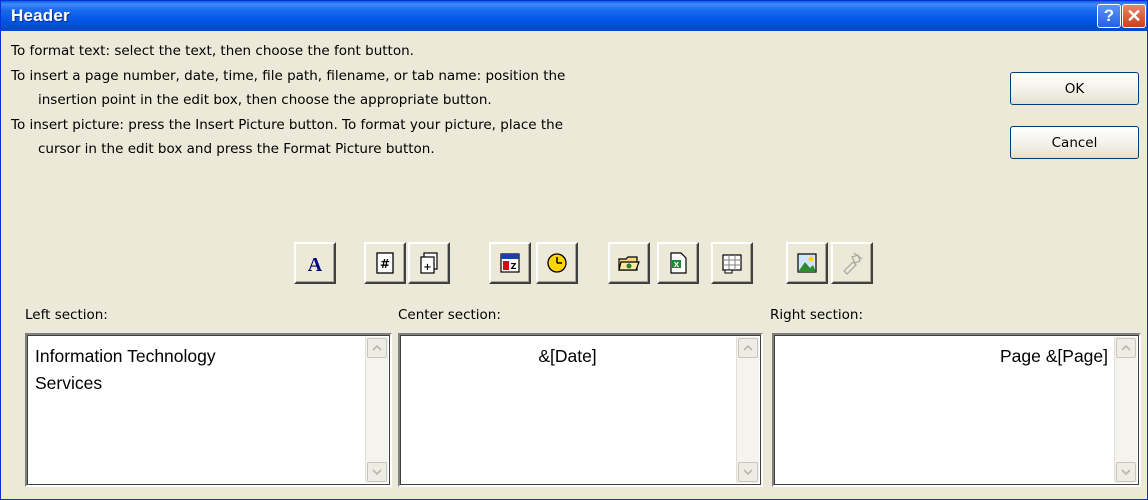  Describe the element at coordinates (941, 356) in the screenshot. I see `right-section-text: Page &[Page]` at that location.